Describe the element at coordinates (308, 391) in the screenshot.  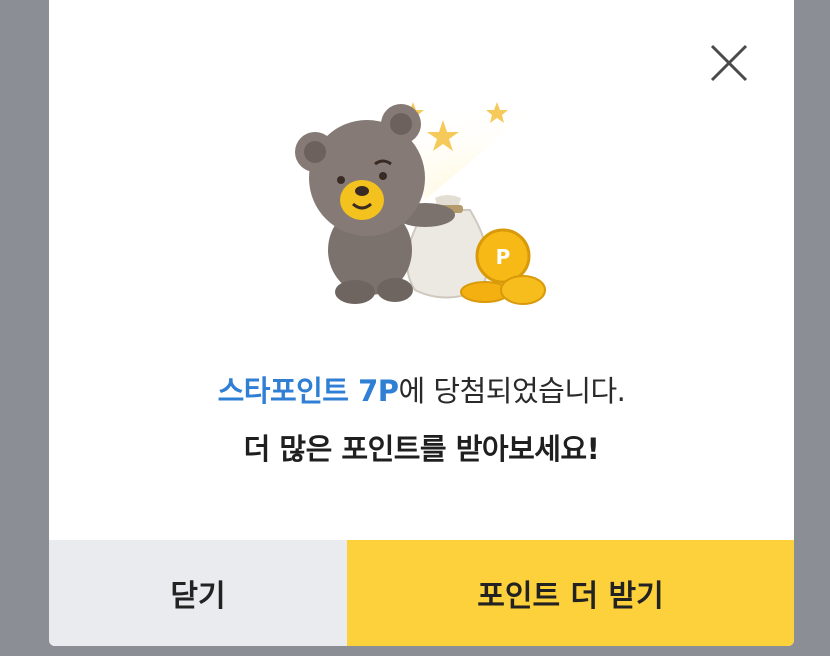
I see `reward-highlight: 스타포인트 7P` at that location.